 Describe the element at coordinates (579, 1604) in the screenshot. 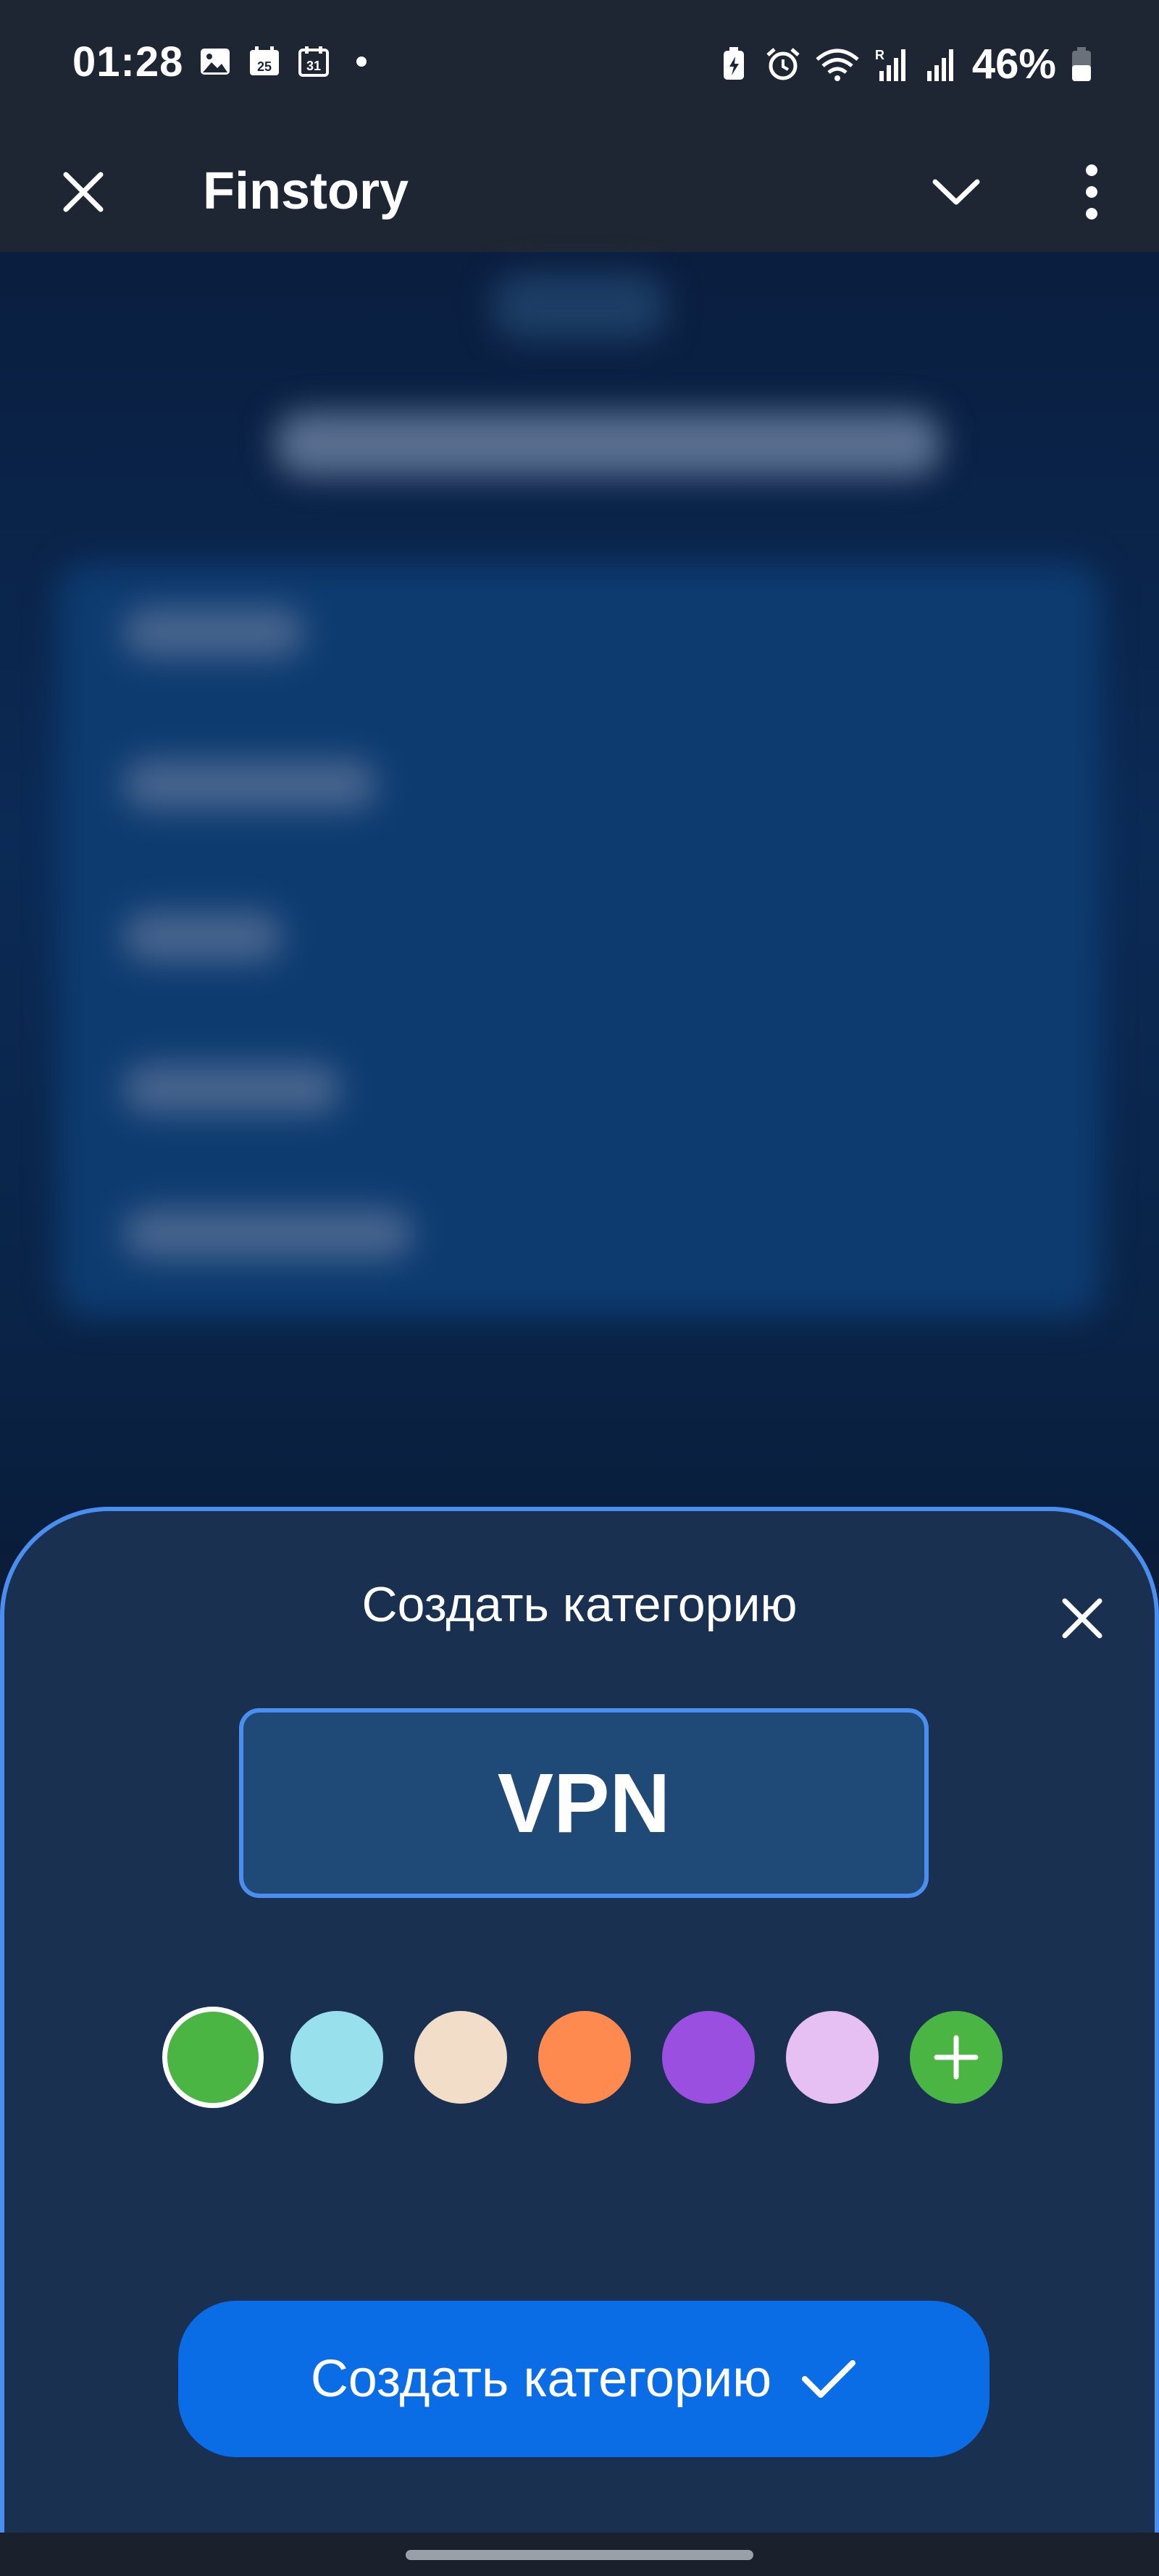

I see `sheet-title: Создать категорию` at that location.